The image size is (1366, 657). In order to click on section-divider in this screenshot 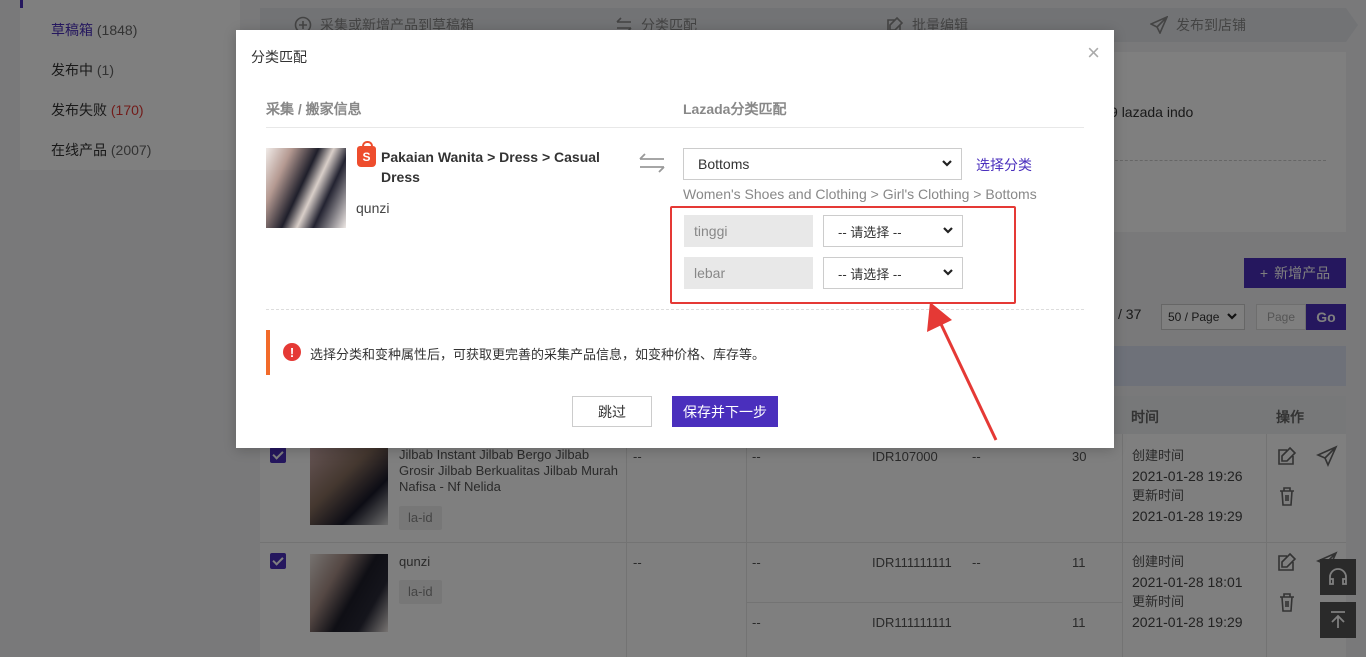, I will do `click(675, 309)`.